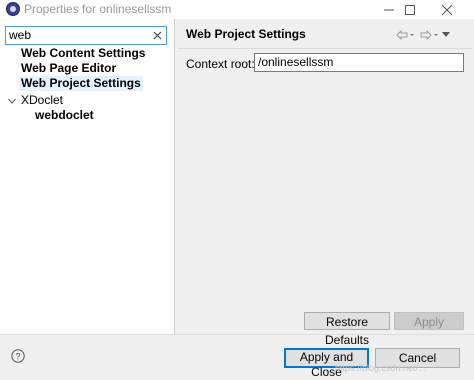  I want to click on tree-item-web-project-settings: Web Project Settings, so click(81, 83).